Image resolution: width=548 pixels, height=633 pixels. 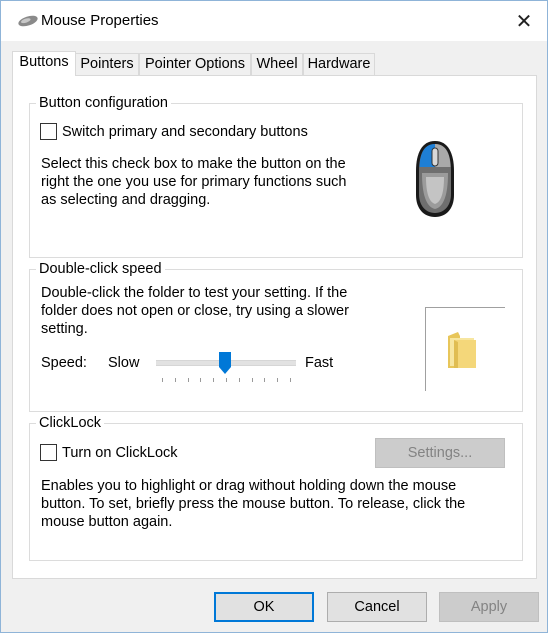 I want to click on tab-buttons: Buttons, so click(x=44, y=63).